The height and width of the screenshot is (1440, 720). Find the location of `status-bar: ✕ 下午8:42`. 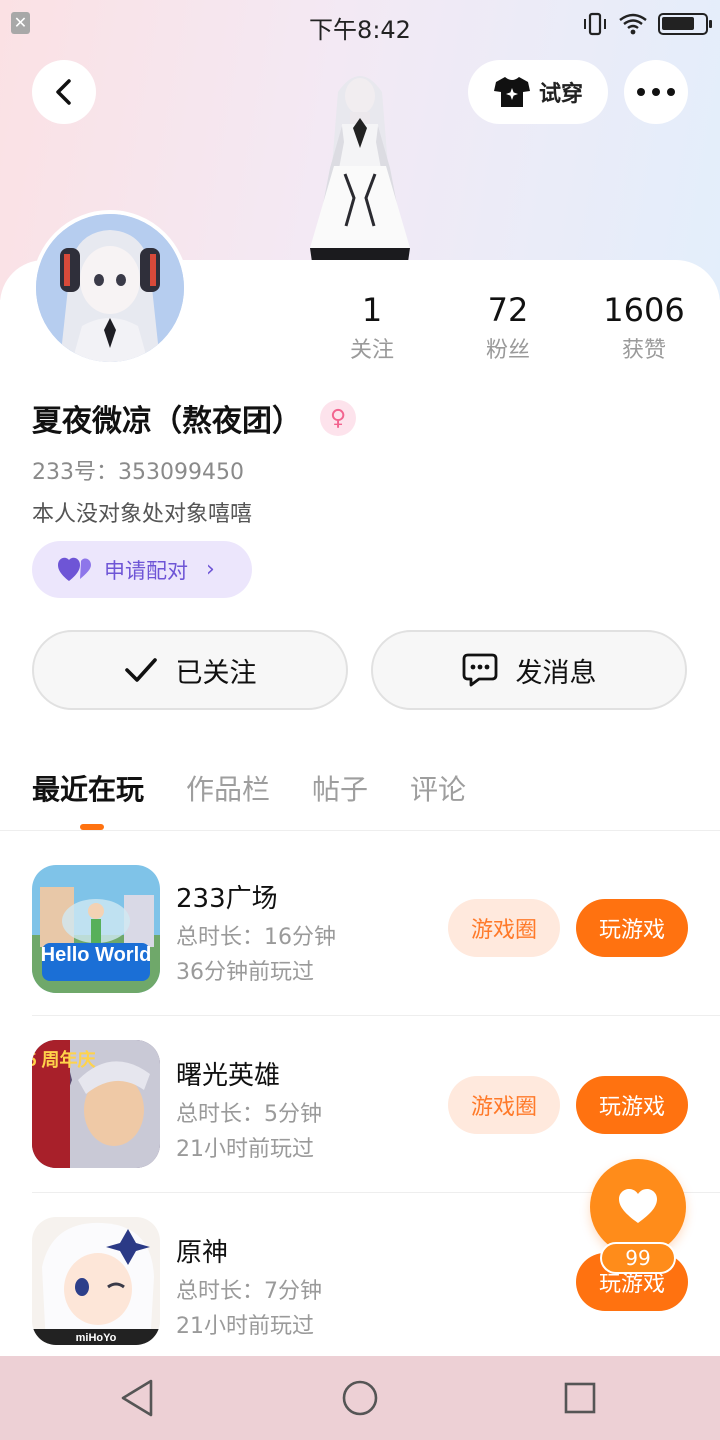

status-bar: ✕ 下午8:42 is located at coordinates (360, 25).